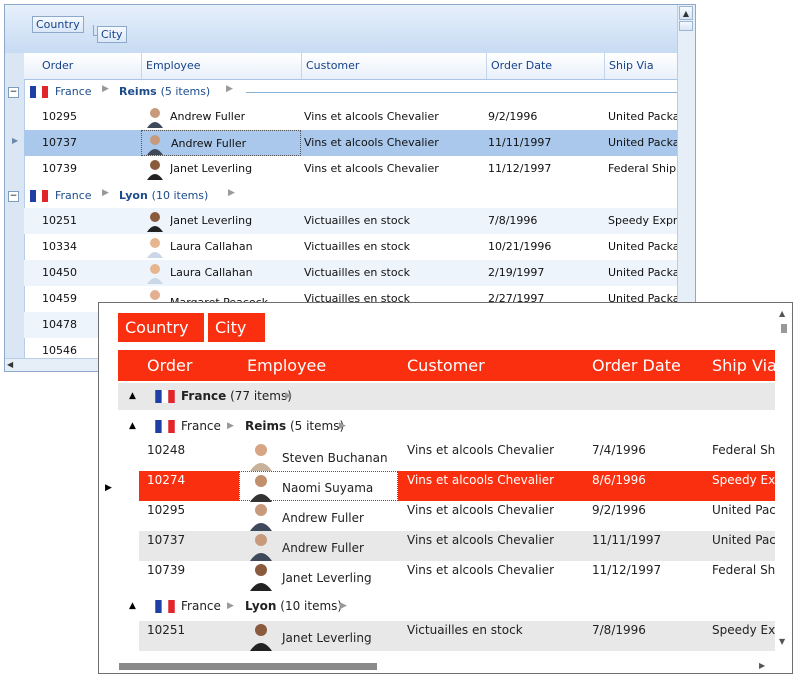 The height and width of the screenshot is (680, 795). Describe the element at coordinates (327, 578) in the screenshot. I see `cell-employee: Janet Leverling` at that location.